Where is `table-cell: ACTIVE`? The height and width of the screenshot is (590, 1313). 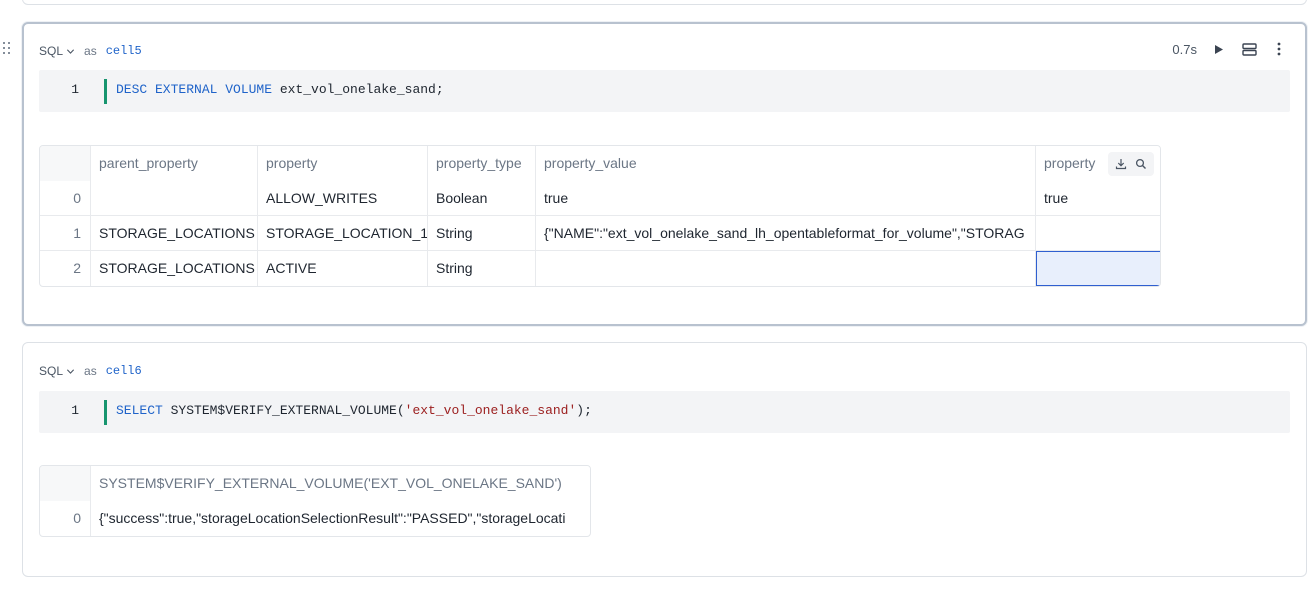 table-cell: ACTIVE is located at coordinates (343, 268).